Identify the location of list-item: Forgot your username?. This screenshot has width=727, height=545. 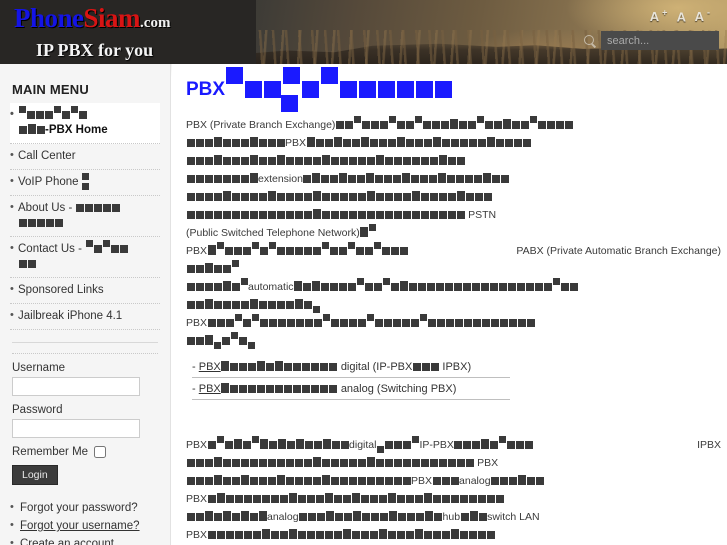
(85, 526).